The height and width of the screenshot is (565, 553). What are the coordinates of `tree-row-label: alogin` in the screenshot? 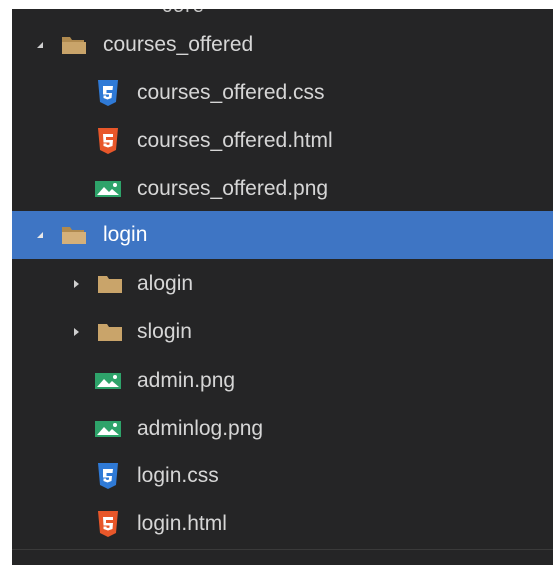 It's located at (165, 283).